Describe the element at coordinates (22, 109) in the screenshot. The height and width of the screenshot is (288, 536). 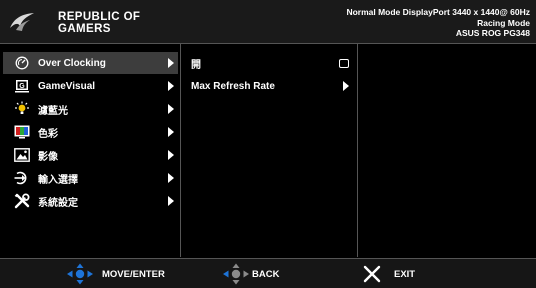
I see `bluelight-icon` at that location.